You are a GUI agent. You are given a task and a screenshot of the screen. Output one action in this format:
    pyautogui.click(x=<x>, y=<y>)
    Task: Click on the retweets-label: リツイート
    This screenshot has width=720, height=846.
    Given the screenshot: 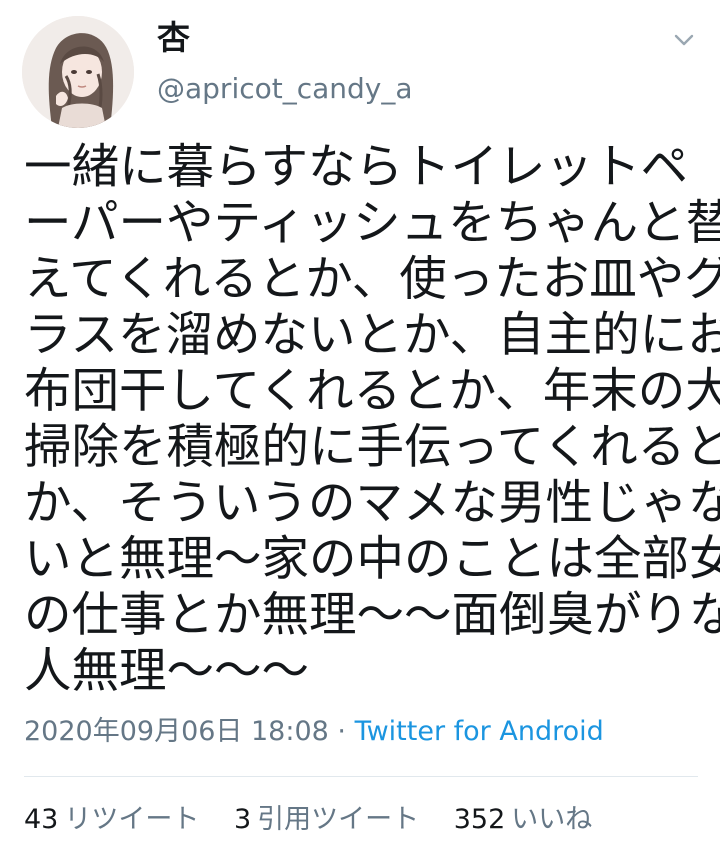 What is the action you would take?
    pyautogui.click(x=132, y=819)
    